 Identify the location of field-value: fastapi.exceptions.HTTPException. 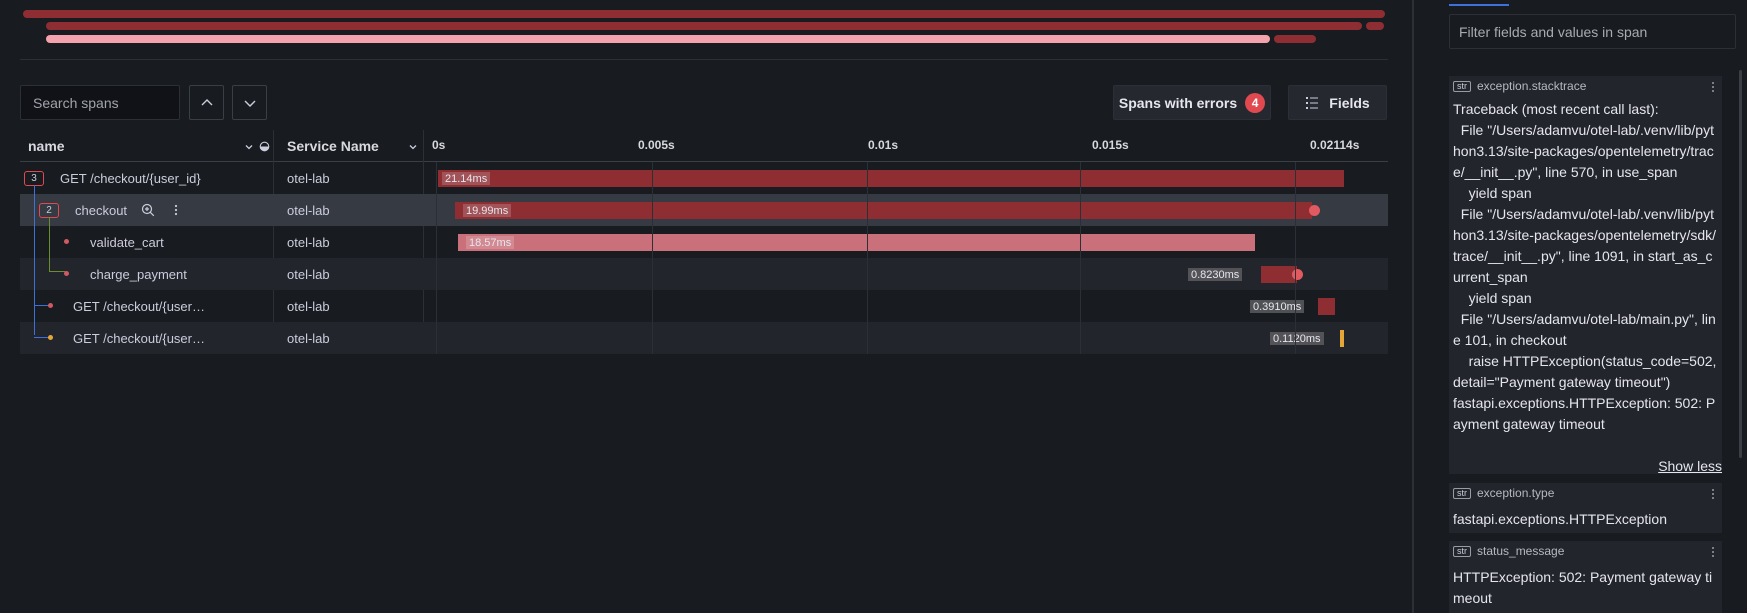
(1560, 519).